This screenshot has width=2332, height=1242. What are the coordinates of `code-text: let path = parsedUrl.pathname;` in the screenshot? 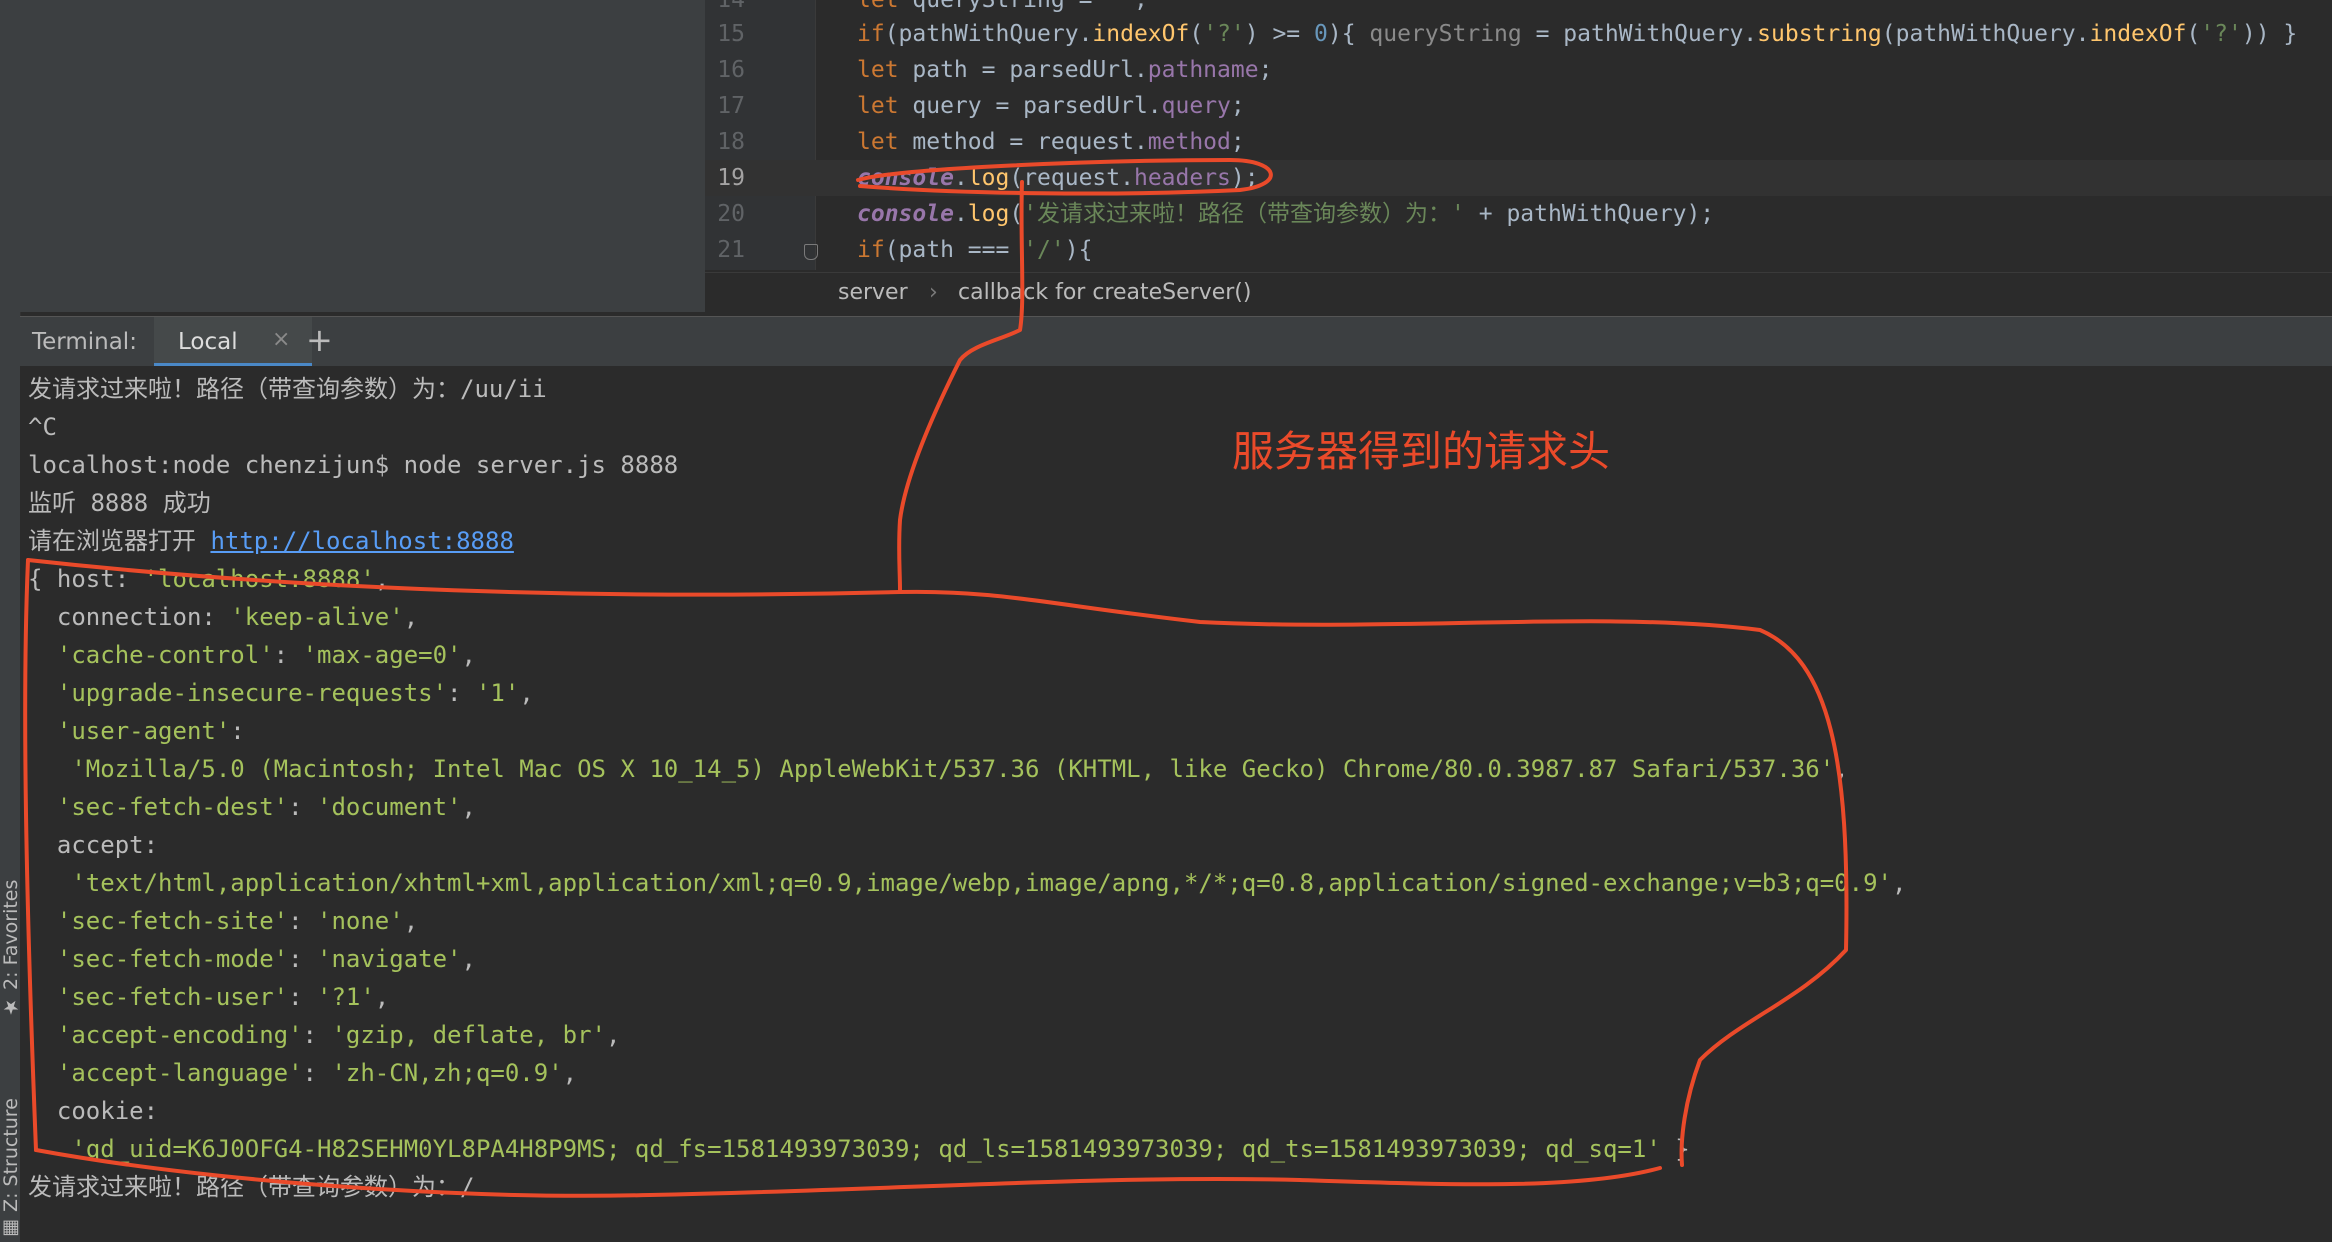 It's located at (1065, 70).